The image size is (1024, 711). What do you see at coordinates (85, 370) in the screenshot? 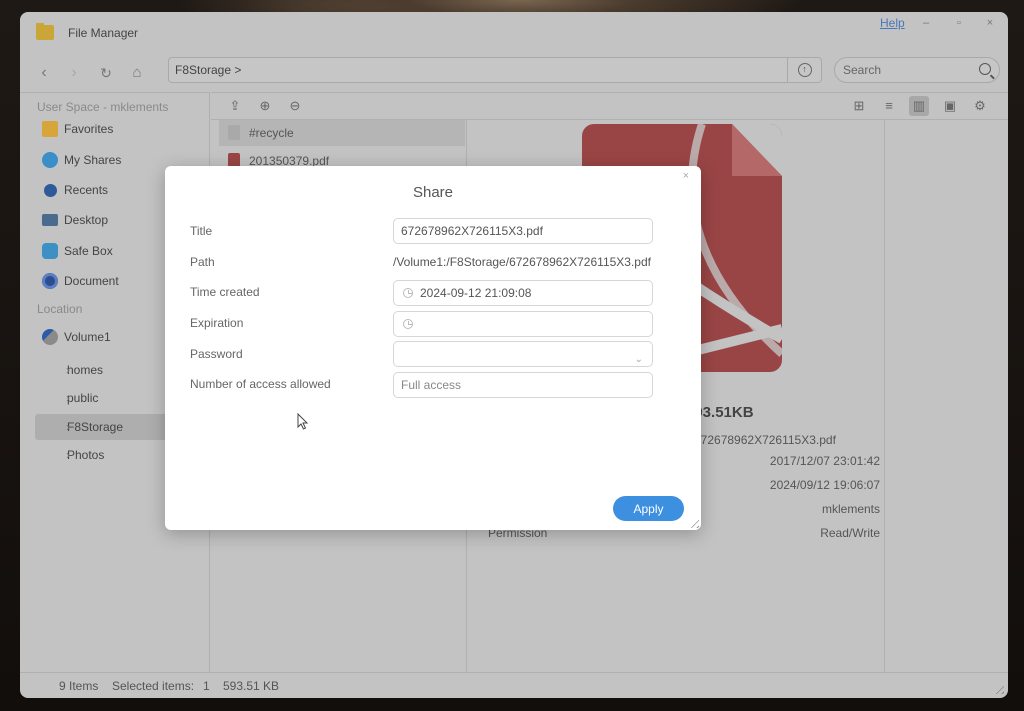
I see `tree-item-label: homes` at bounding box center [85, 370].